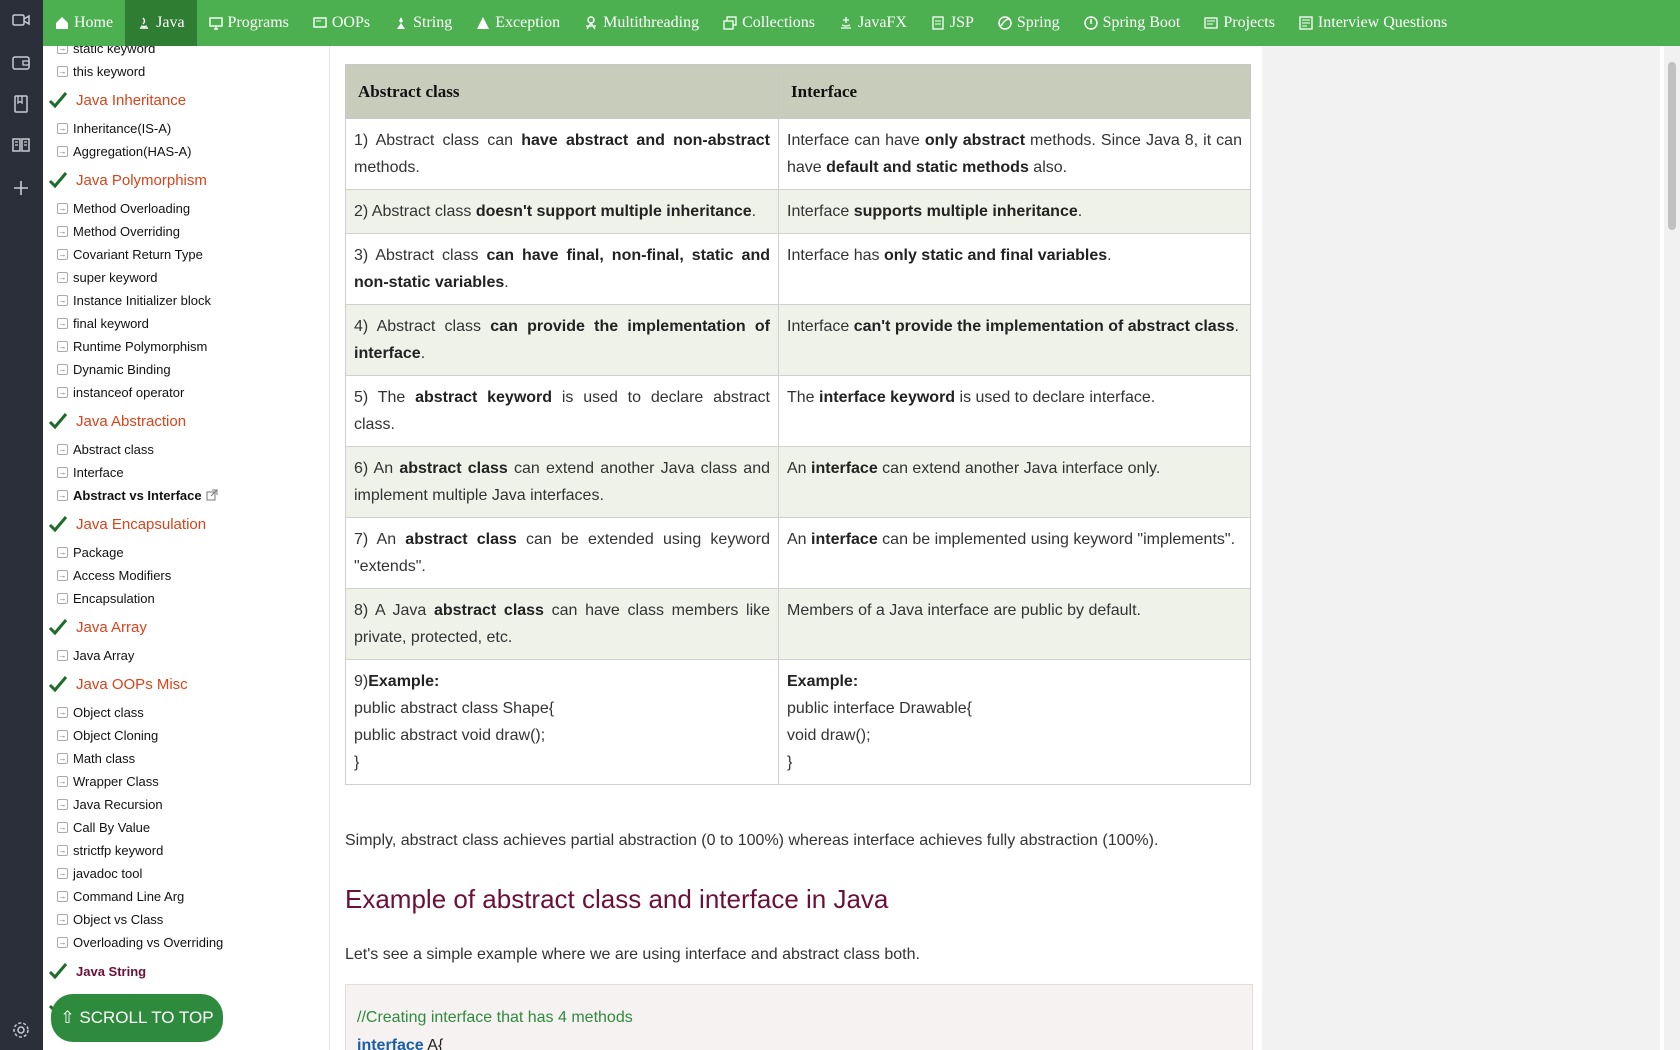 The width and height of the screenshot is (1680, 1050). I want to click on sidebar-link-abstract-class: → Abstract class, so click(186, 449).